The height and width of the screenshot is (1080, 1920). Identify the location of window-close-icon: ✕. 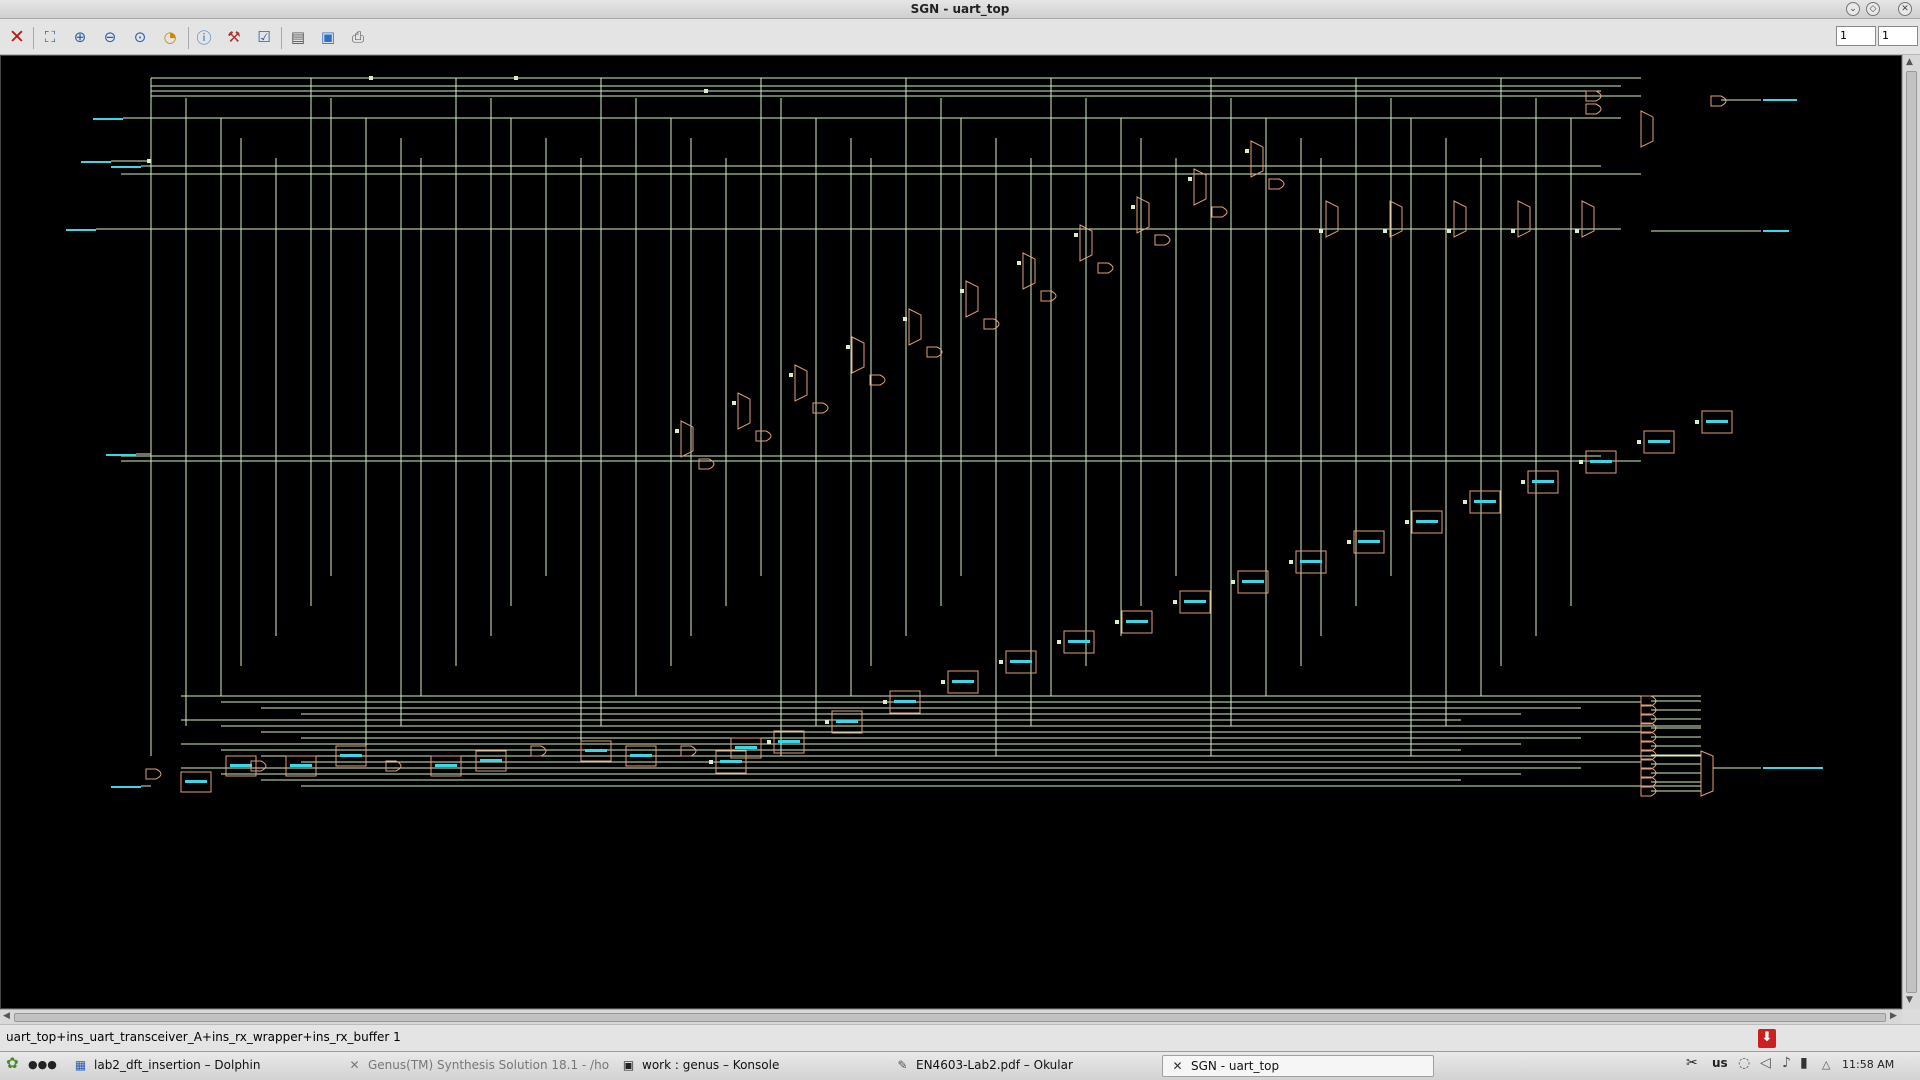
(1905, 9).